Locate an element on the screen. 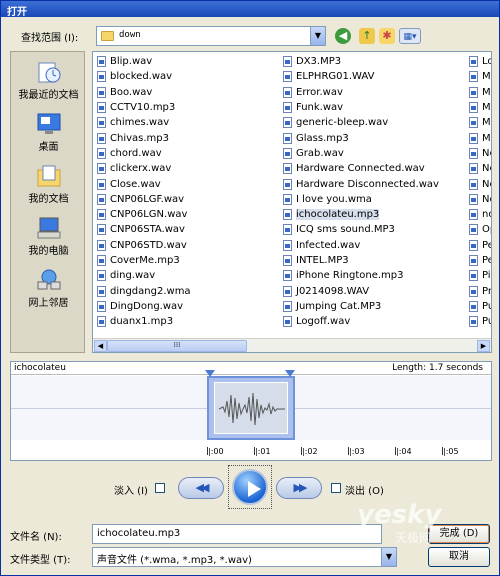 The width and height of the screenshot is (500, 576). file-item: Infected.wav is located at coordinates (361, 245).